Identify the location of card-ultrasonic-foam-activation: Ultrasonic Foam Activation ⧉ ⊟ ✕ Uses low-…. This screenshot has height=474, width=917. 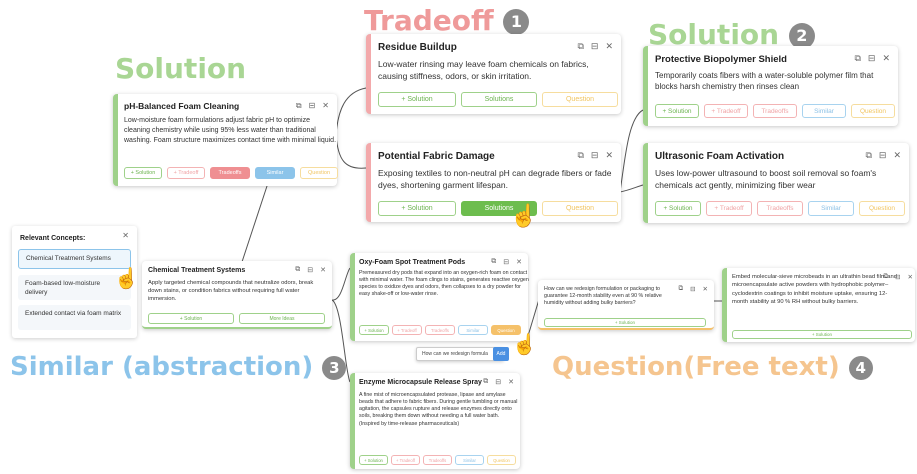
(776, 183).